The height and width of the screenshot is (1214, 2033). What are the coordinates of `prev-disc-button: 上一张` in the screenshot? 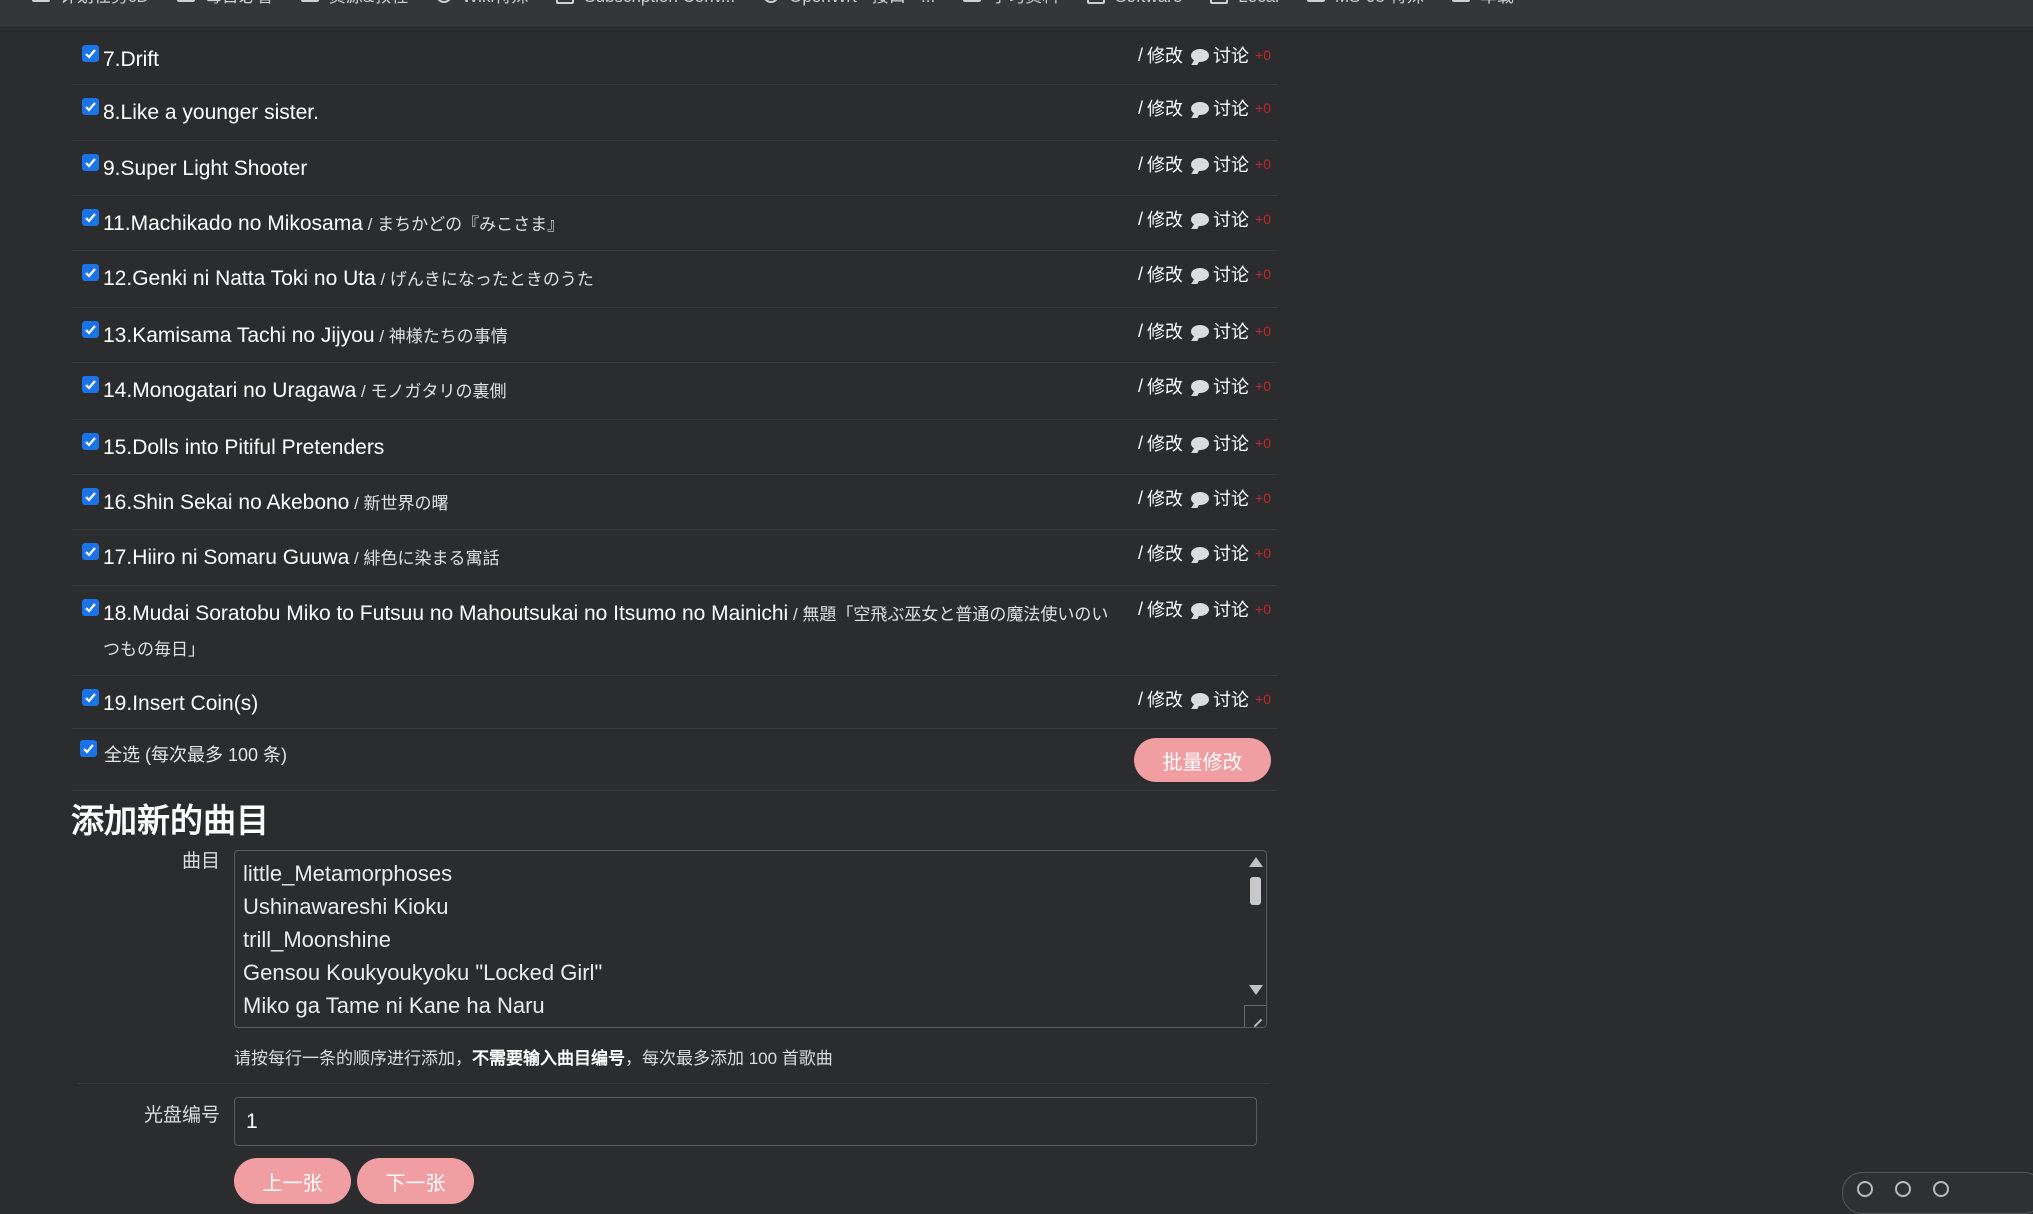 It's located at (292, 1181).